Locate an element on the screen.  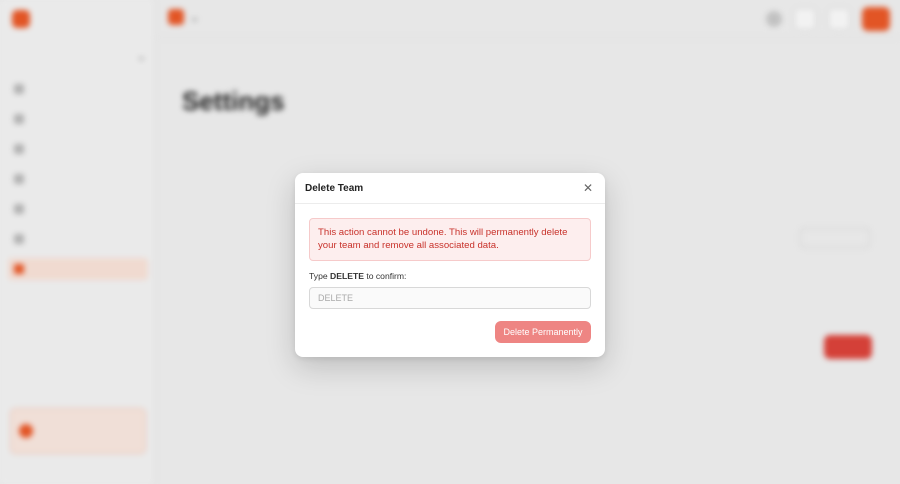
confirm-instruction: Type DELETE to confirm: is located at coordinates (357, 276).